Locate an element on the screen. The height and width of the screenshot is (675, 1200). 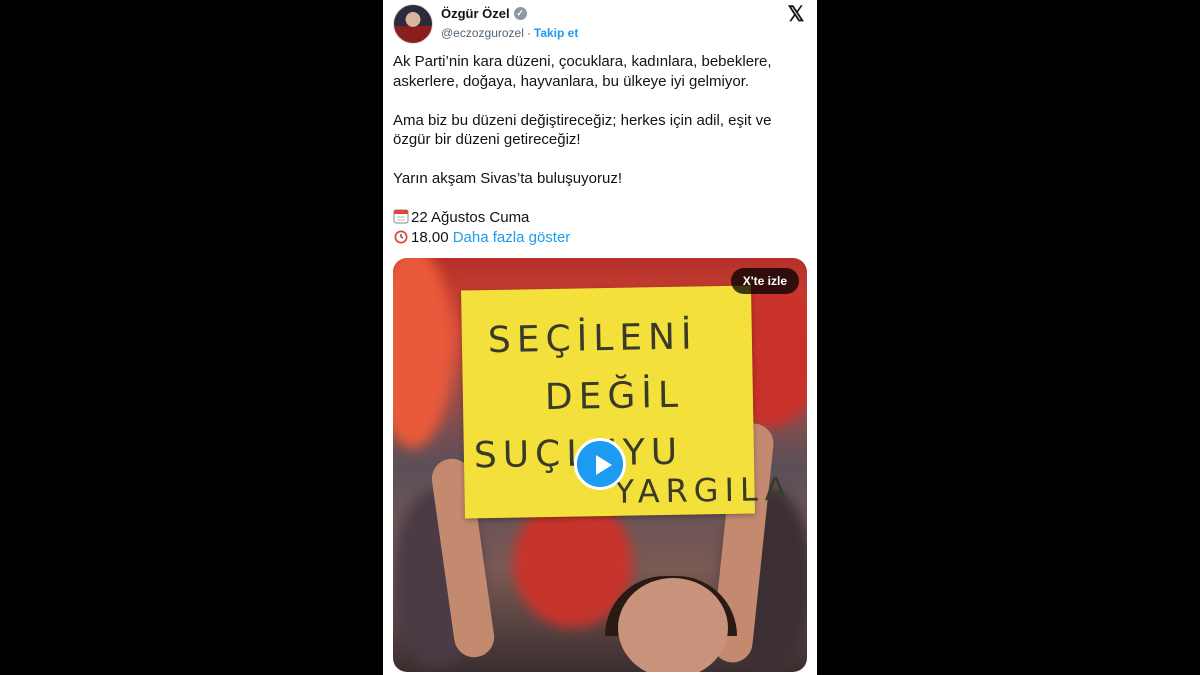
tweet-paragraph: Yarın akşam Sivas’ta buluşuyoruz! is located at coordinates (507, 178).